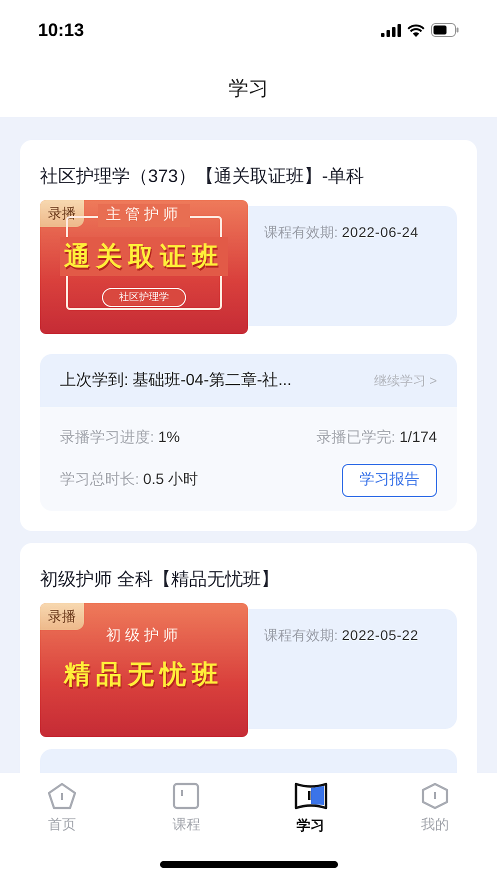 The image size is (497, 883). I want to click on cover-tag: 社区护理学, so click(144, 297).